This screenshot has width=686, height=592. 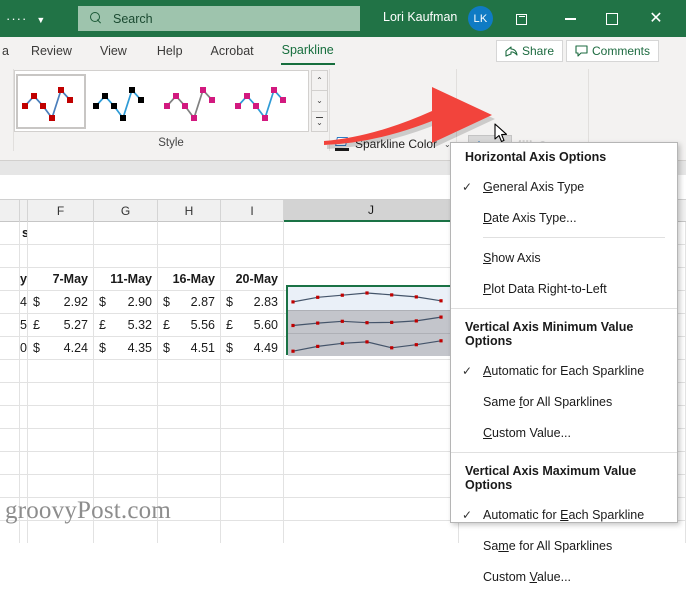 What do you see at coordinates (252, 302) in the screenshot?
I see `cell-value-i: $2.83` at bounding box center [252, 302].